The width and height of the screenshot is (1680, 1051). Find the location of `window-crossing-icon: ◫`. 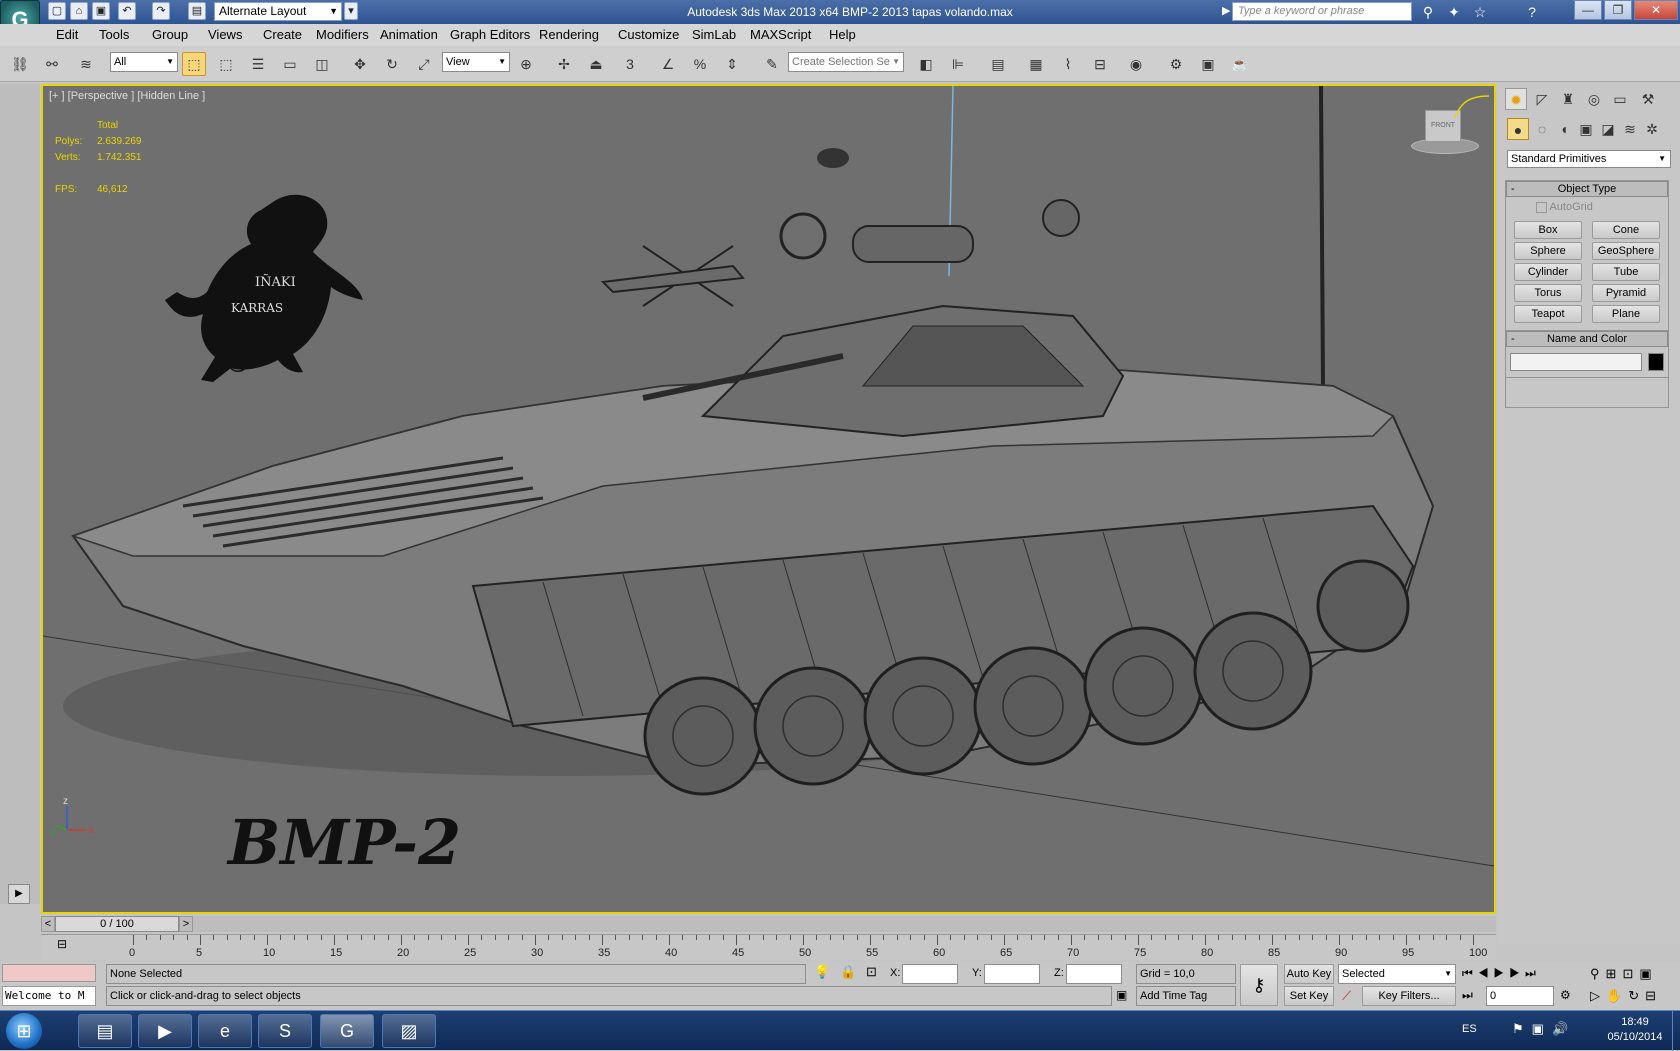

window-crossing-icon: ◫ is located at coordinates (322, 64).